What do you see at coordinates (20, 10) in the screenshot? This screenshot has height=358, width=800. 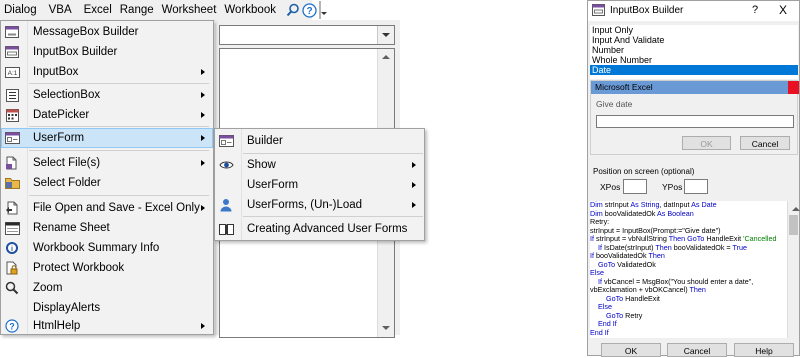 I see `menu-dialog: Dialog` at bounding box center [20, 10].